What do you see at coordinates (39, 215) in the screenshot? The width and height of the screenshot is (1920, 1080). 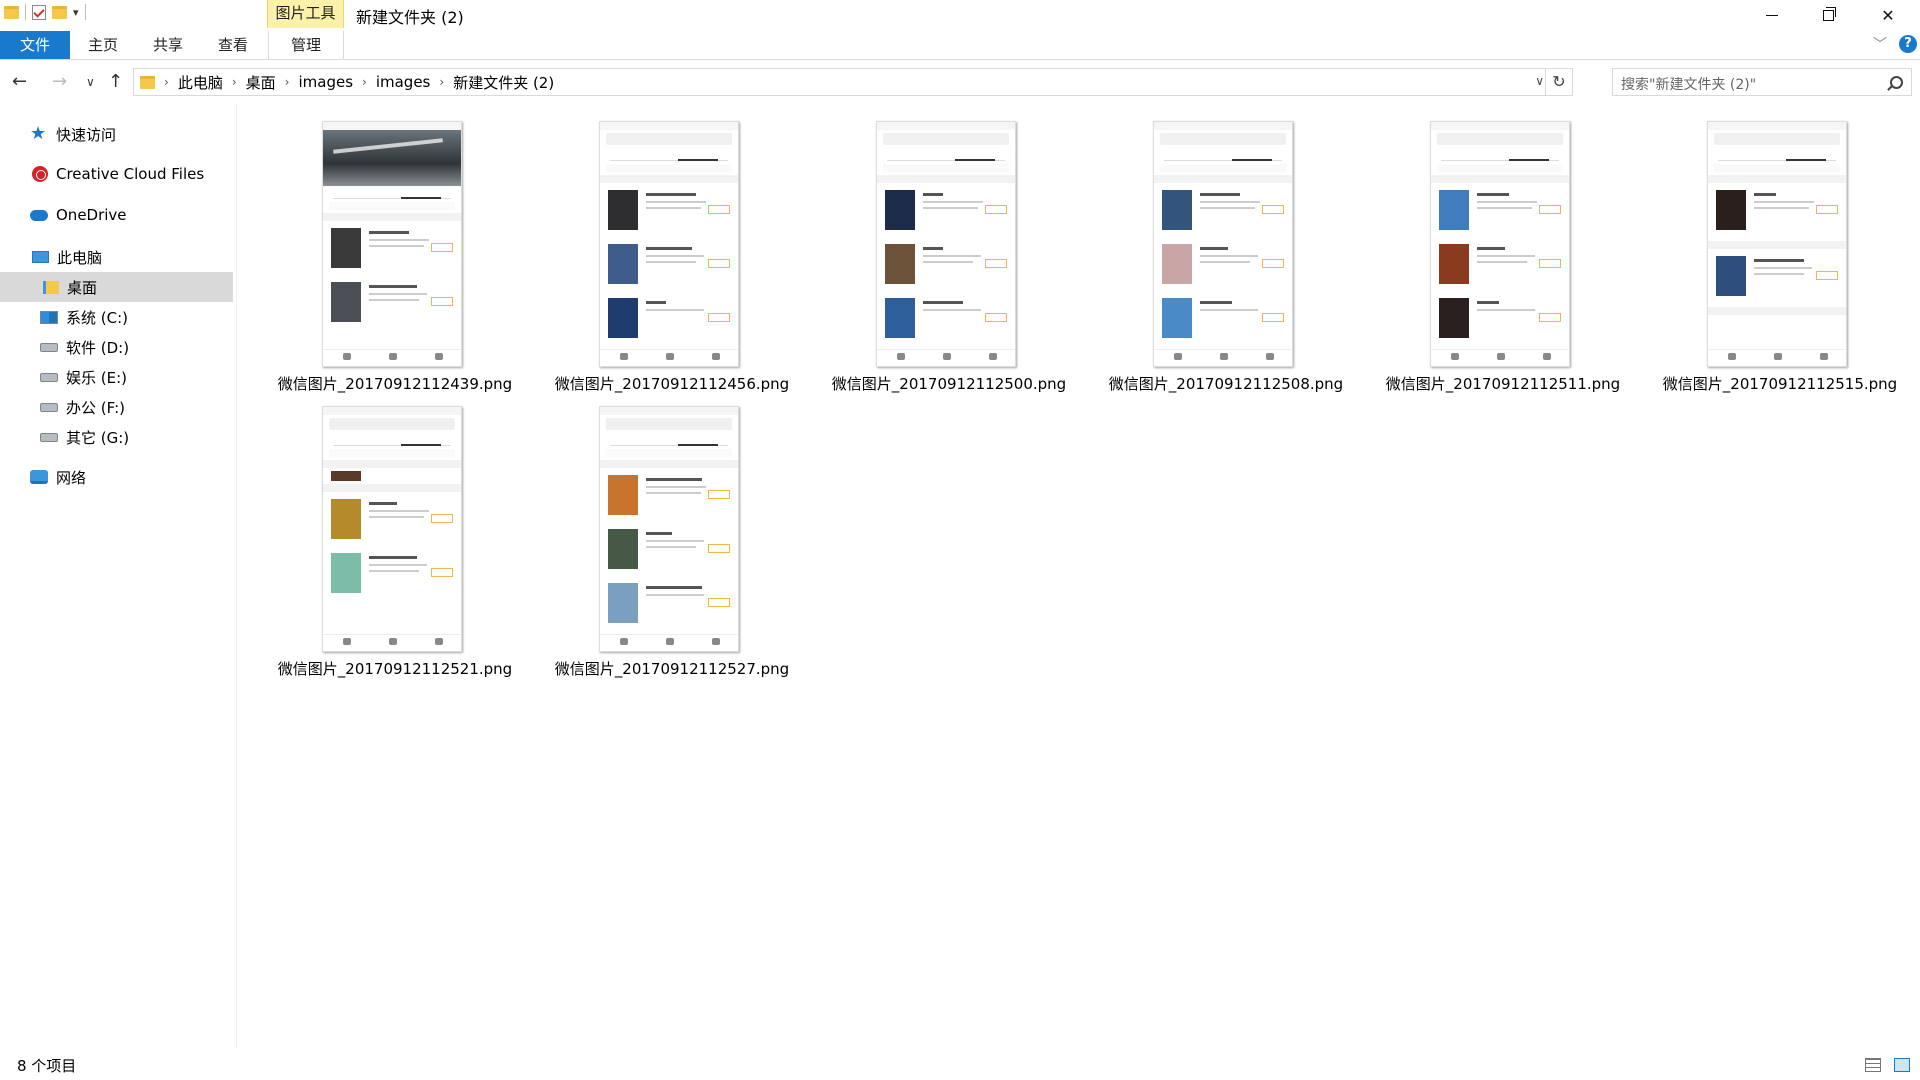 I see `cloud-icon` at bounding box center [39, 215].